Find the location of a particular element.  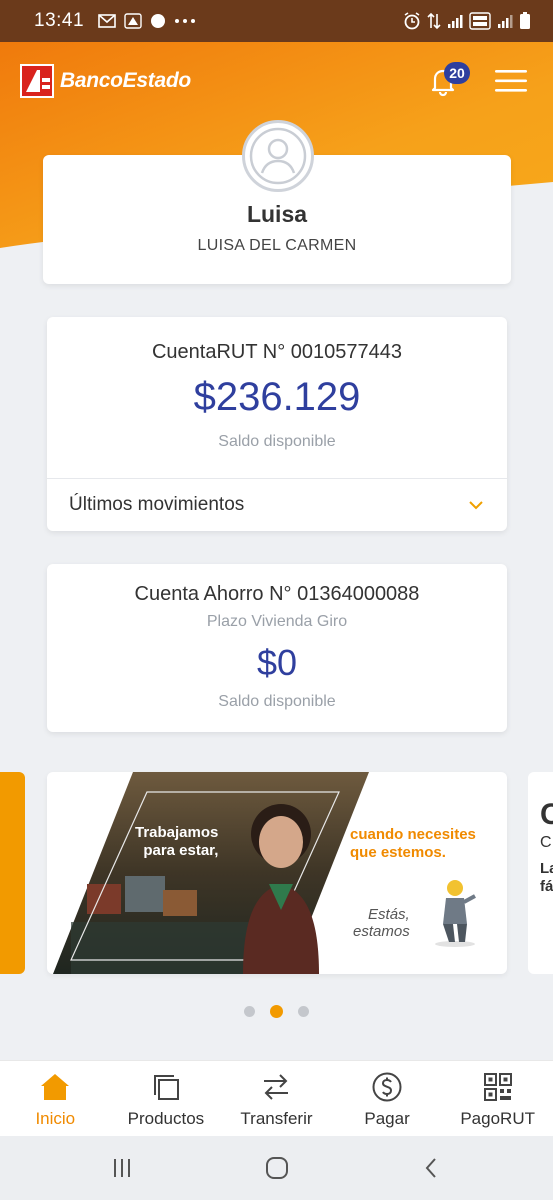

home-button-icon is located at coordinates (277, 1168).